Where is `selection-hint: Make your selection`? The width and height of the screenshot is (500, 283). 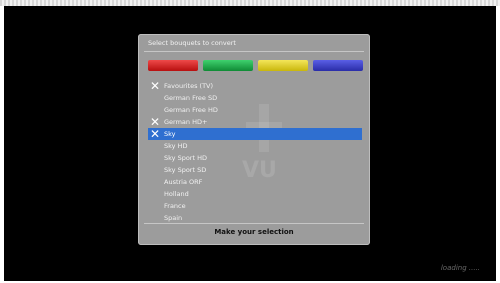 selection-hint: Make your selection is located at coordinates (254, 232).